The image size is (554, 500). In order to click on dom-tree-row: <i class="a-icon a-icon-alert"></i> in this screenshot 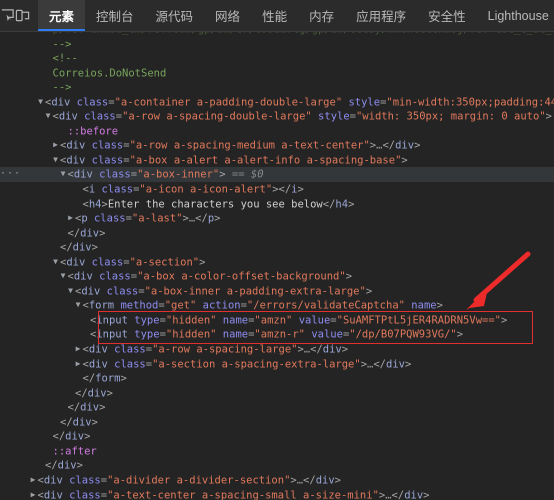, I will do `click(277, 189)`.